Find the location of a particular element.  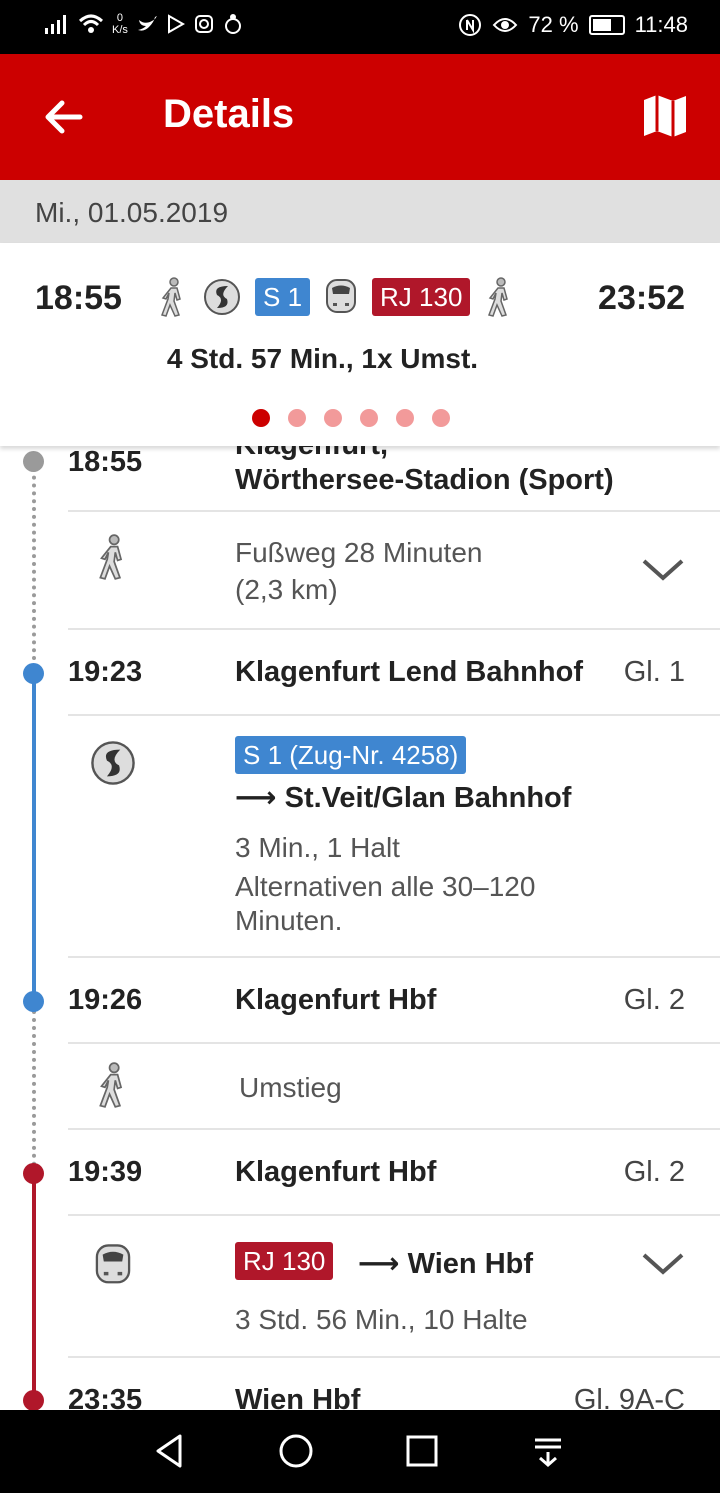

battery-icon is located at coordinates (606, 25).